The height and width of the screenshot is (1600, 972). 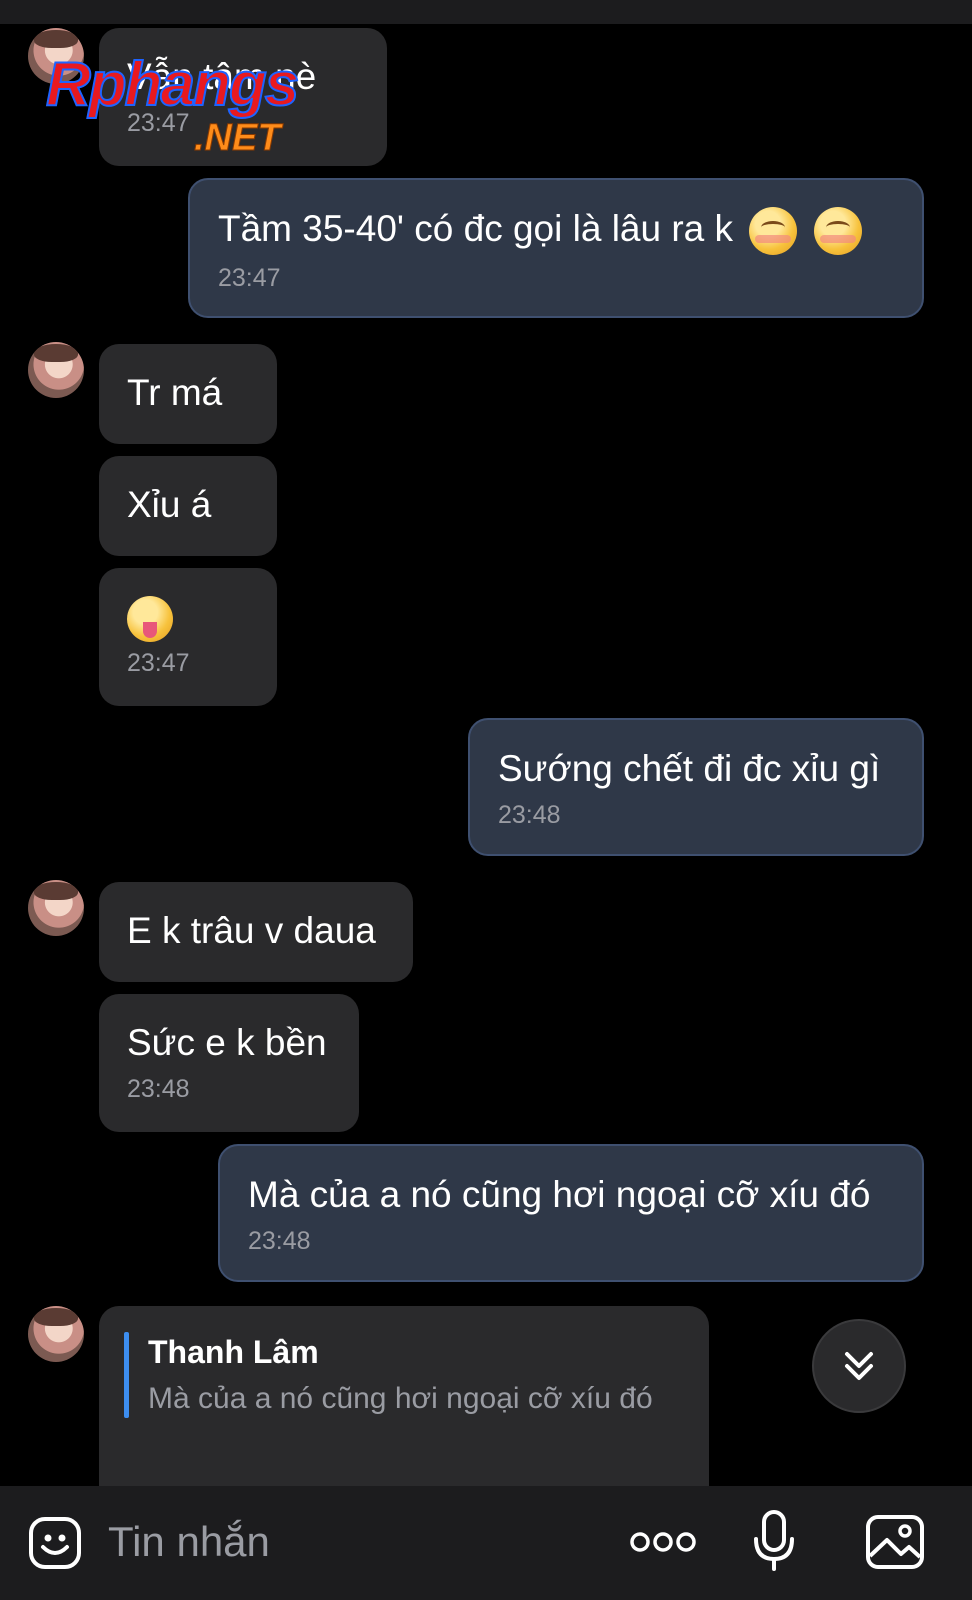 I want to click on watermark-logo: Rphangs, so click(x=172, y=84).